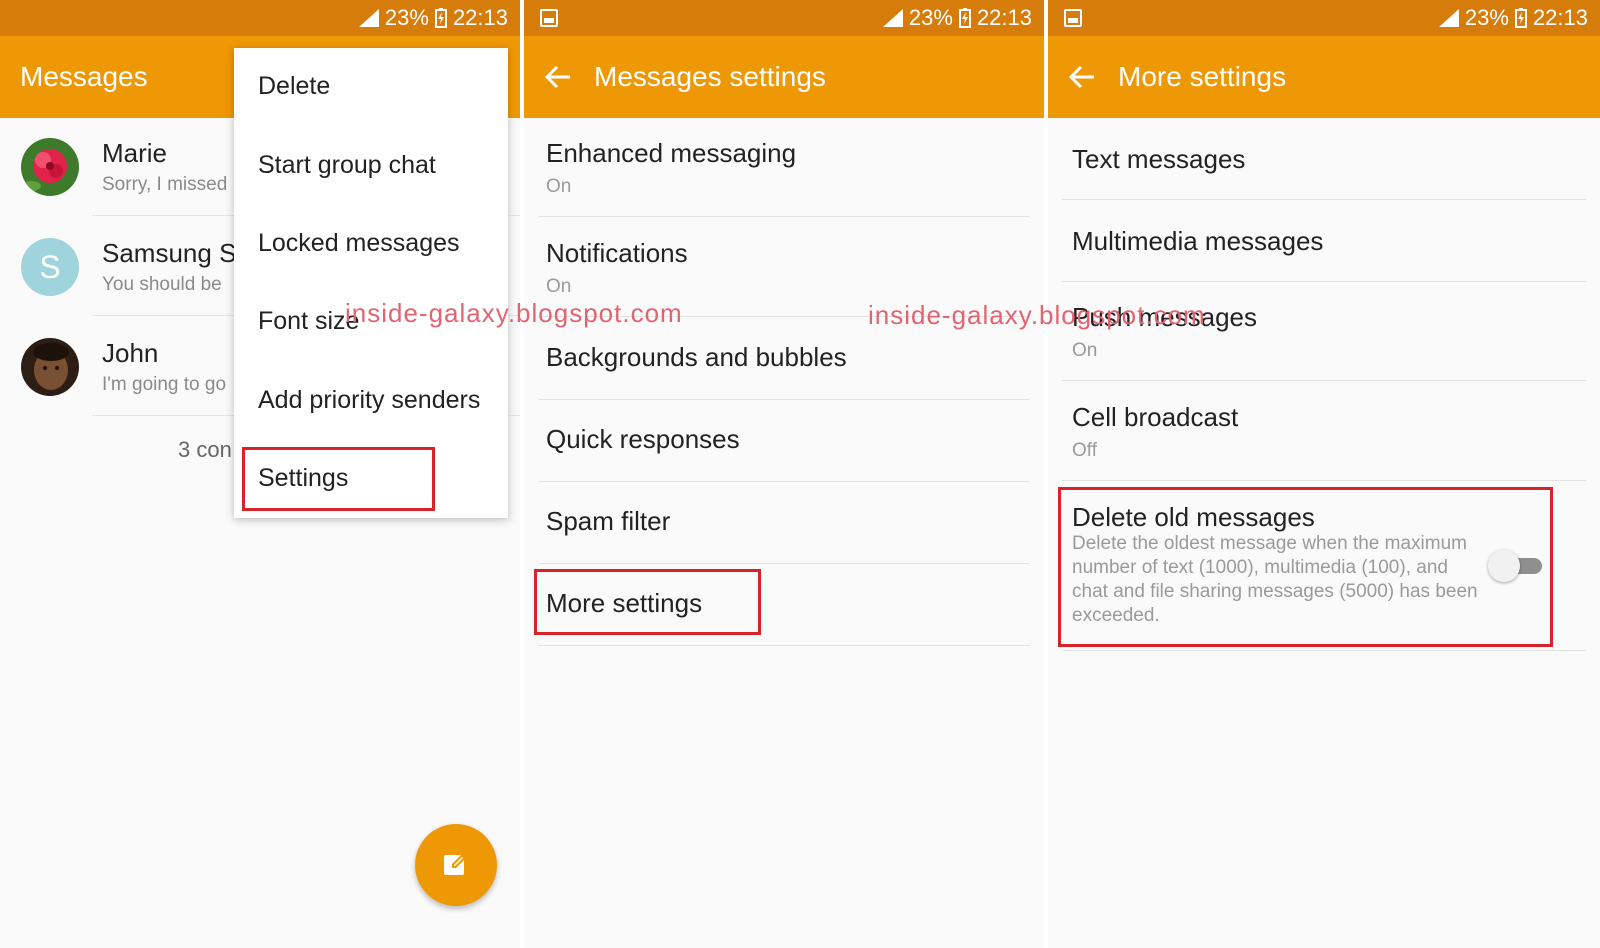  I want to click on avatar-letter: S, so click(50, 267).